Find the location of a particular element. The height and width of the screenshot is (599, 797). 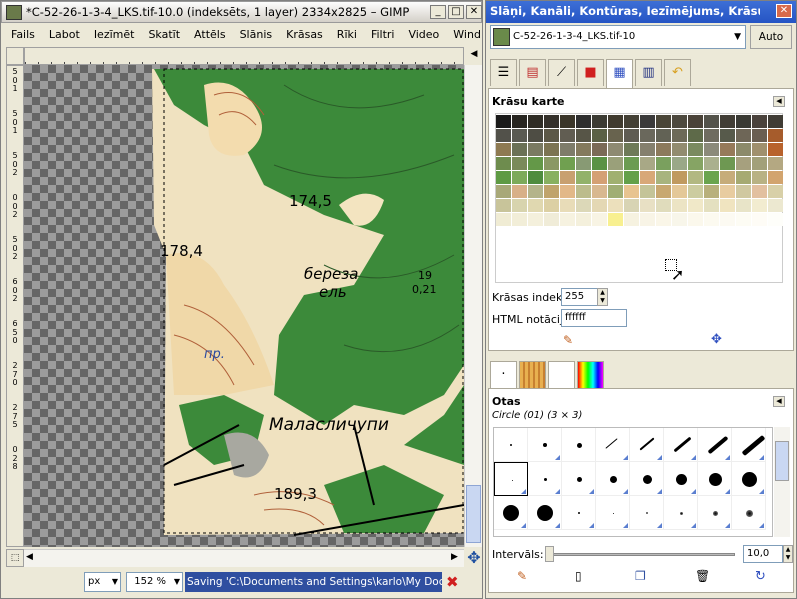

brush-scrollbar is located at coordinates (782, 482).